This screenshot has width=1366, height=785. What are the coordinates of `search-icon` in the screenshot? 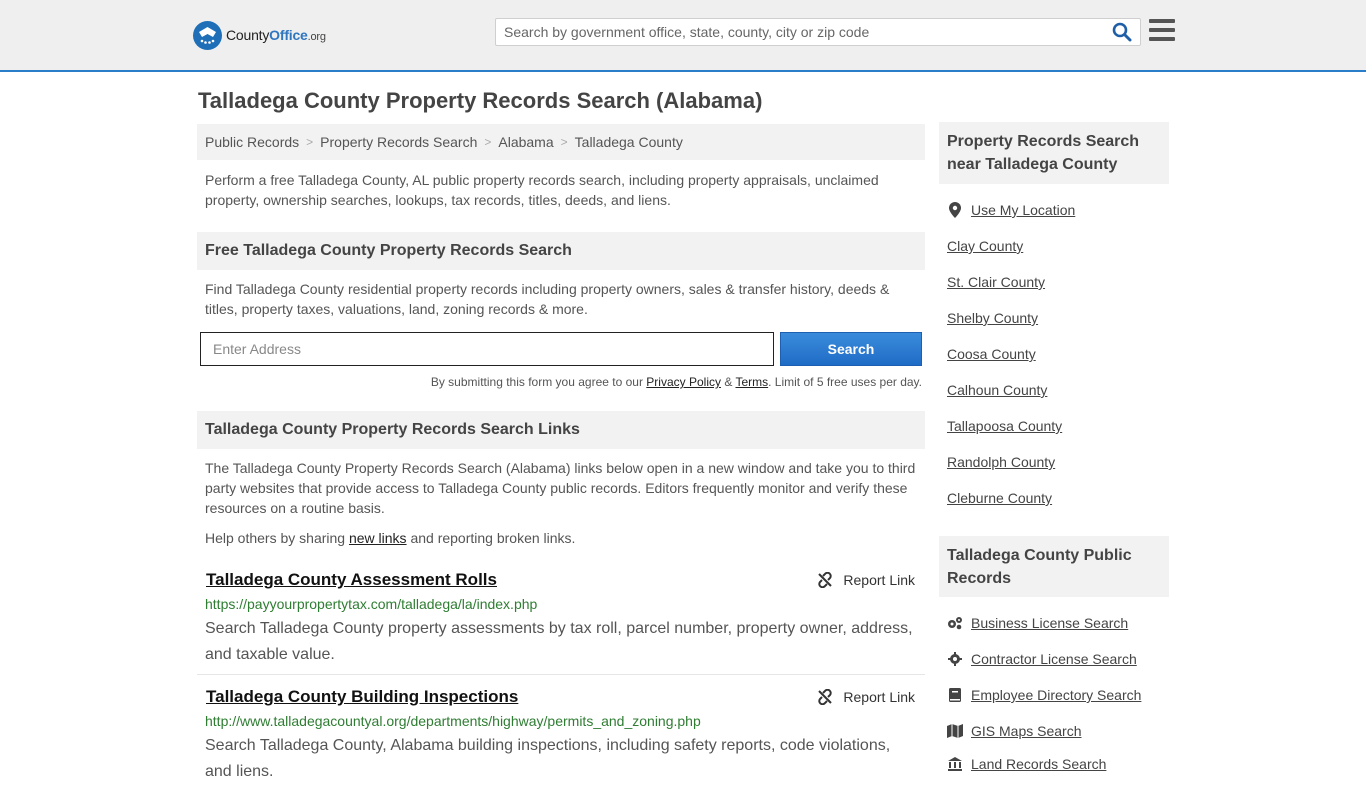 It's located at (1123, 33).